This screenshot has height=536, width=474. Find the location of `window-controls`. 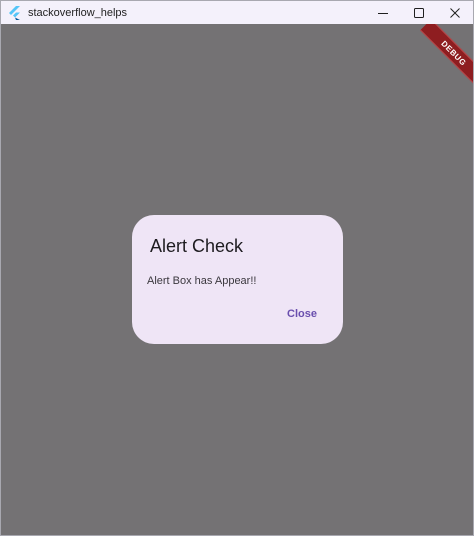

window-controls is located at coordinates (419, 12).